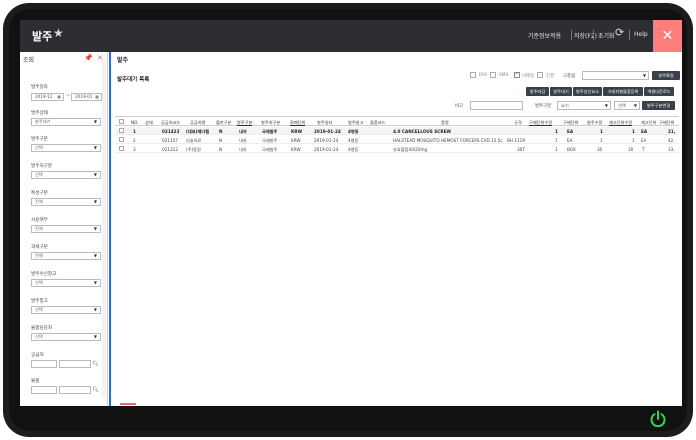 This screenshot has height=440, width=696. I want to click on cell-order-qty: 30, so click(600, 149).